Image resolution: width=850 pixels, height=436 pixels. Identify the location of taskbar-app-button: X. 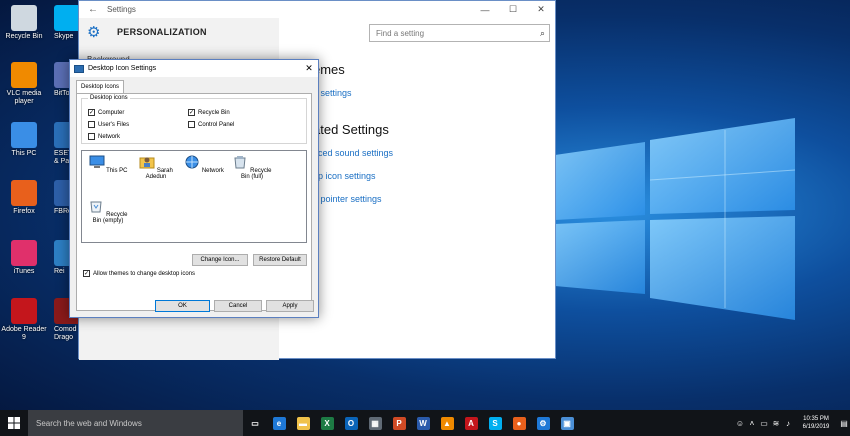
(327, 423).